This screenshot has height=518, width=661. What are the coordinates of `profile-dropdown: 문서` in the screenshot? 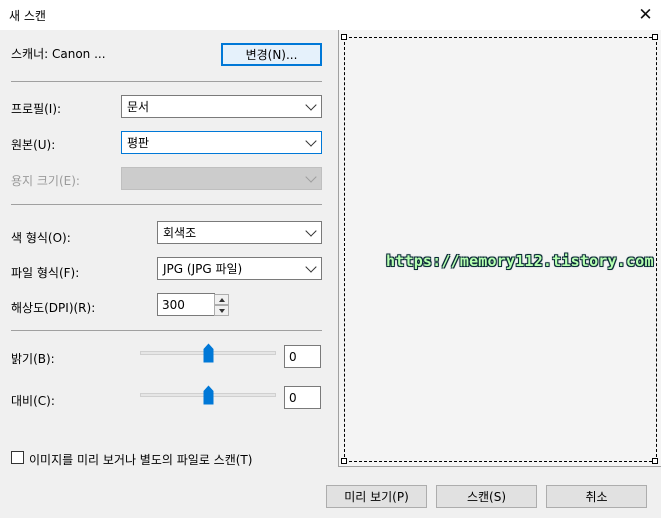 It's located at (221, 106).